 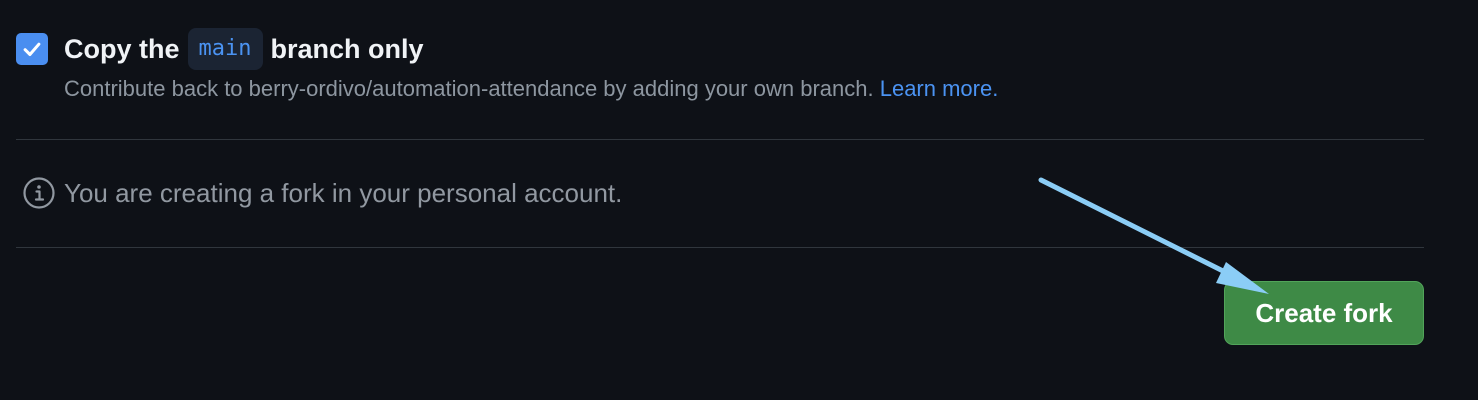 What do you see at coordinates (939, 88) in the screenshot?
I see `learn-more-link: Learn more.` at bounding box center [939, 88].